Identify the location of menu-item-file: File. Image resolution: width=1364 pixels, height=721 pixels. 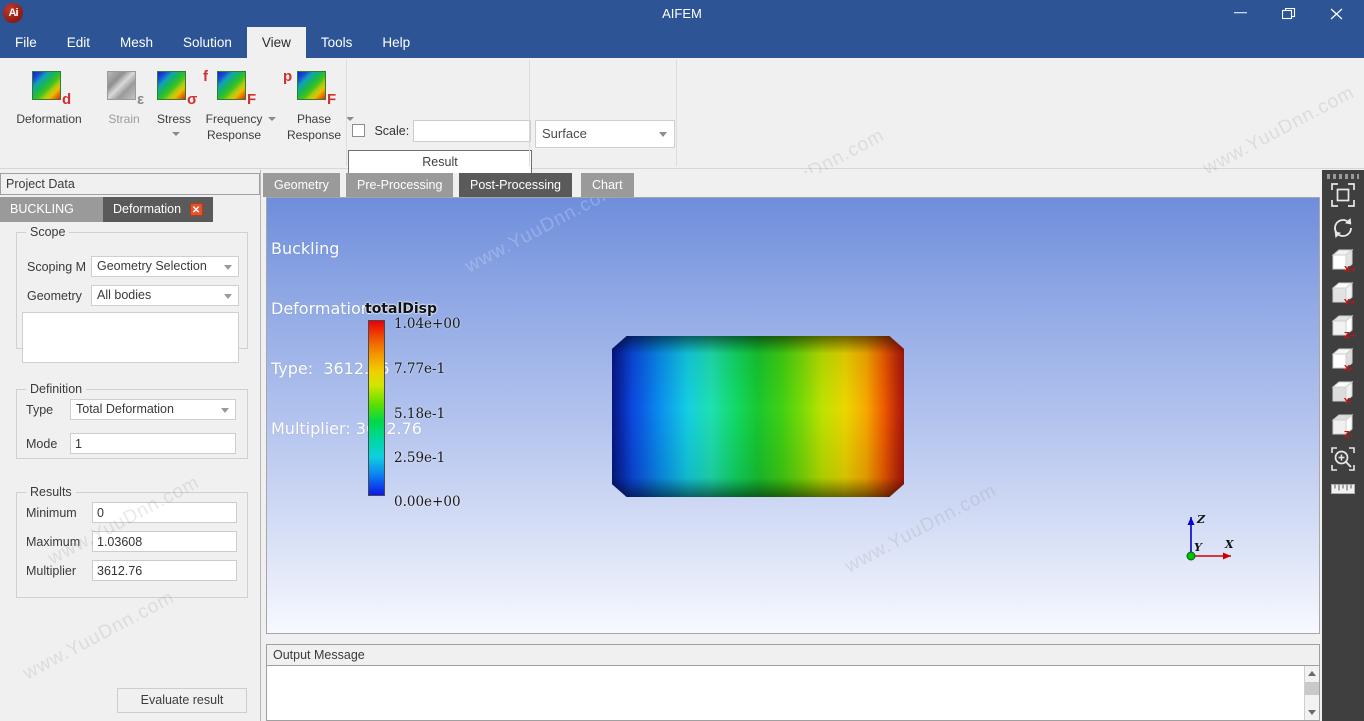
(26, 42).